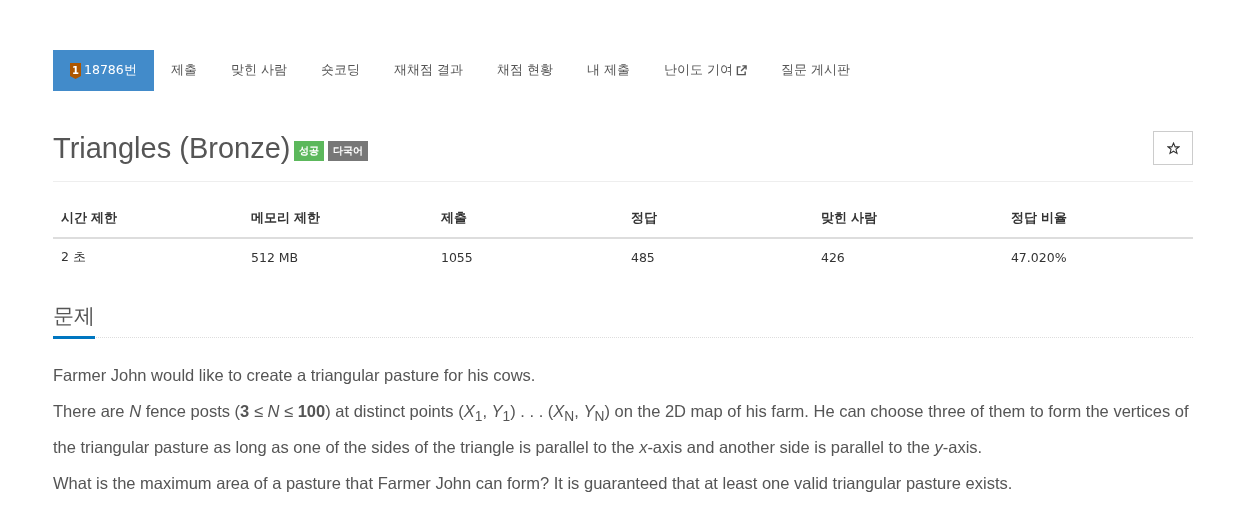 The width and height of the screenshot is (1246, 526). I want to click on problem-paragraph: Farmer John would like to create a triangular pasture for his cows., so click(295, 375).